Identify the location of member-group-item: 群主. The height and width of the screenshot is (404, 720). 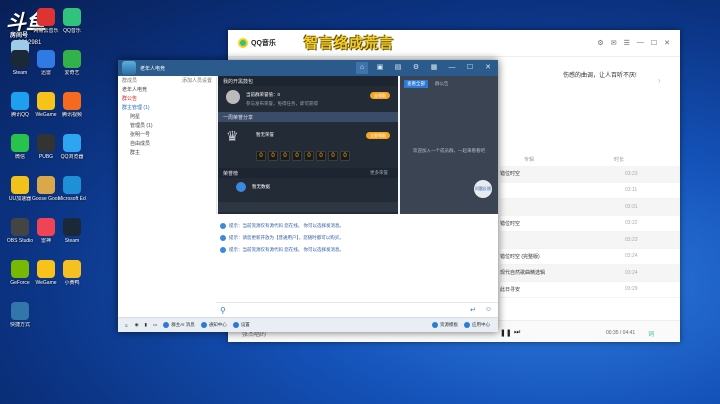
(167, 152).